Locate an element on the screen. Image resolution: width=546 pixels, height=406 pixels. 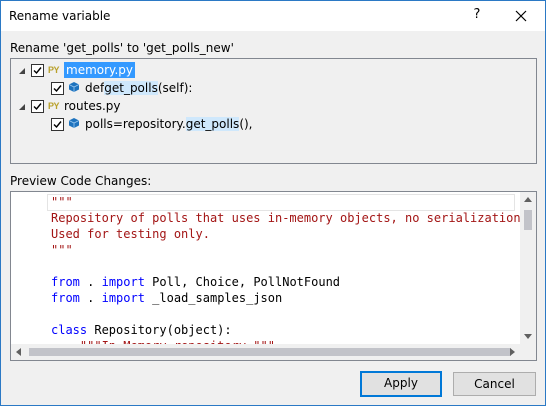
title-bar: Rename variable ? is located at coordinates (273, 16).